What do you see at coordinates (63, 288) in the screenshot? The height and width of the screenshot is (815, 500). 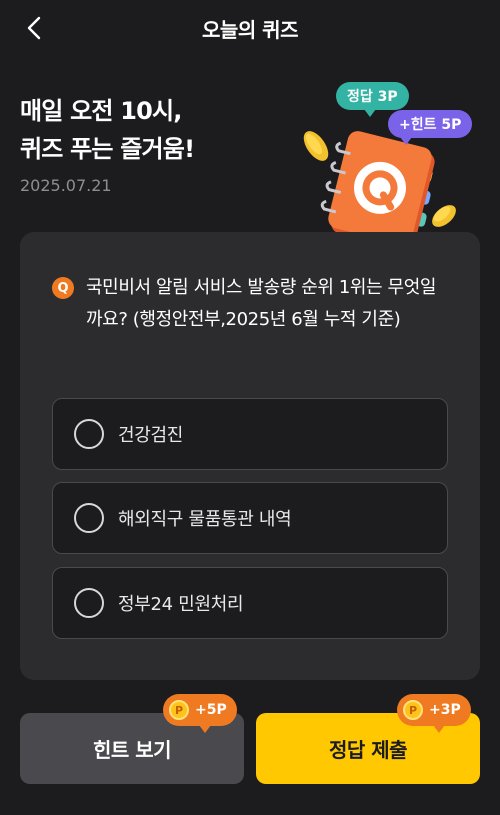 I see `question-badge-icon: Q` at bounding box center [63, 288].